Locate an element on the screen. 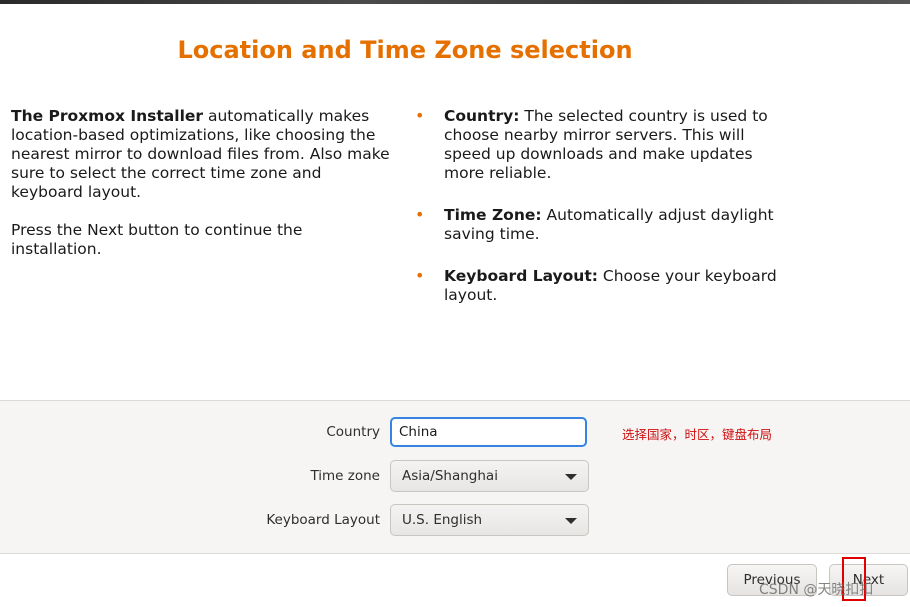 The height and width of the screenshot is (607, 910). country-label: Country is located at coordinates (353, 432).